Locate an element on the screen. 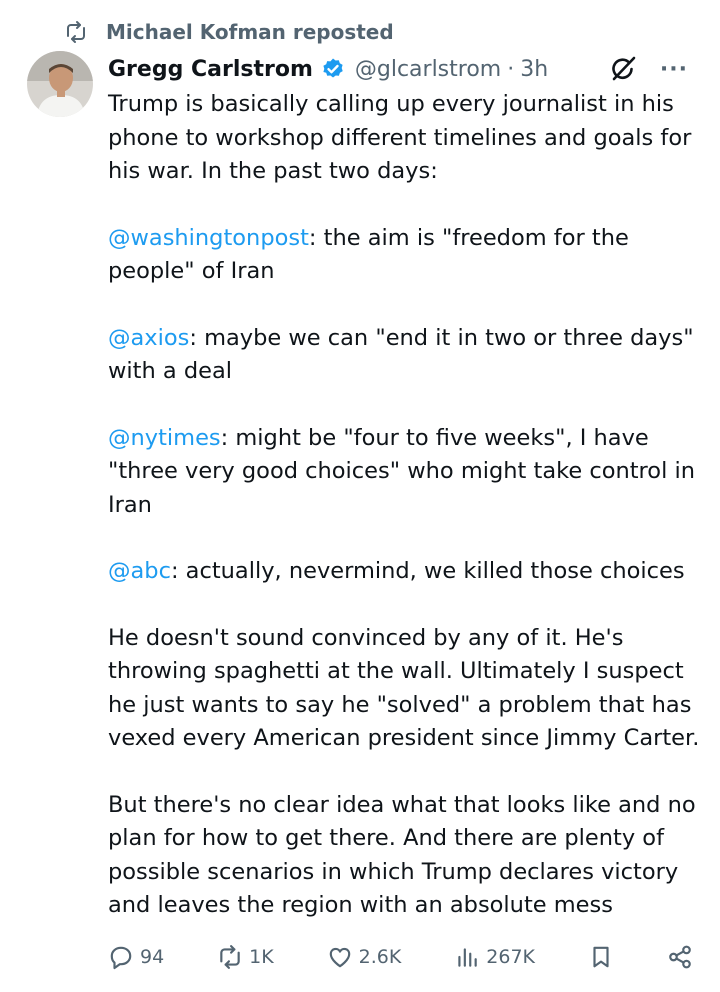 This screenshot has width=720, height=992. action-bar: 94 1K 2.6K 267K is located at coordinates (400, 957).